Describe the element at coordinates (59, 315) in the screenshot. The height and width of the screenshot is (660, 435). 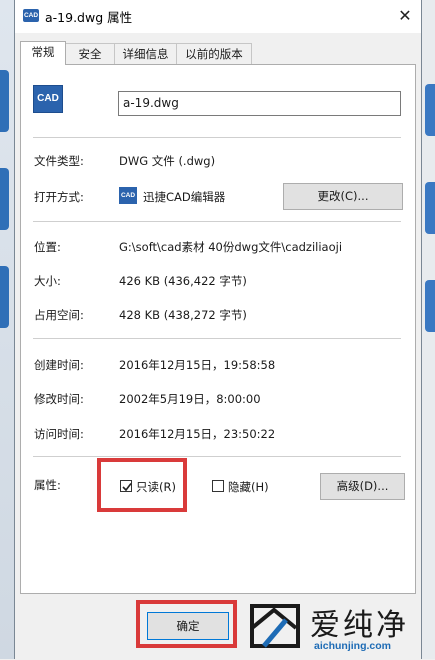
I see `size-on-disk-label: 占用空间:` at that location.